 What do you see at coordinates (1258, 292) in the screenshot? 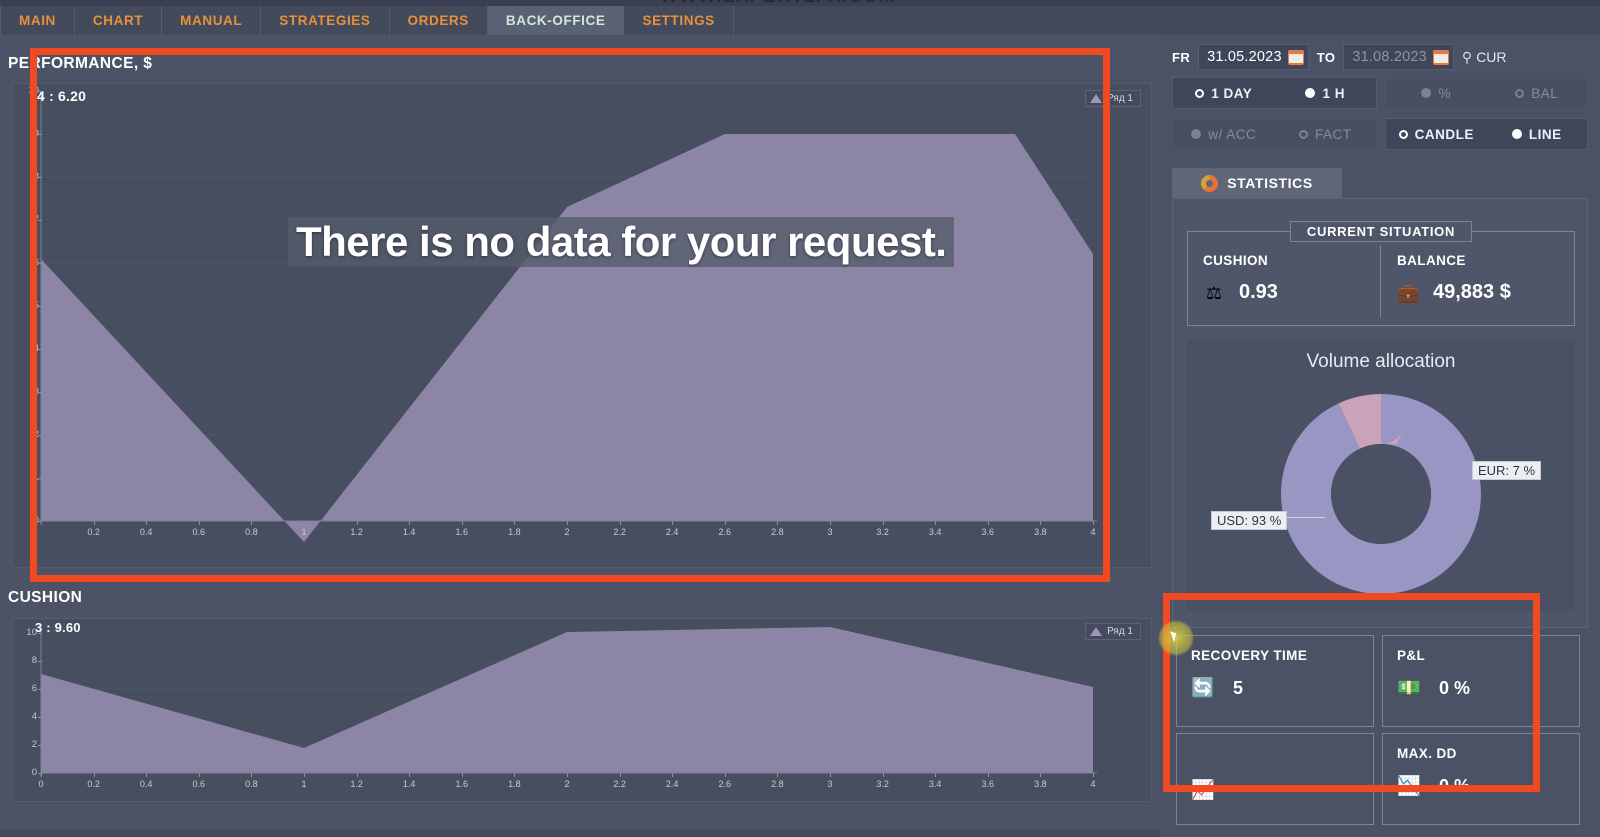
I see `cushion-metric-value: 0.93` at bounding box center [1258, 292].